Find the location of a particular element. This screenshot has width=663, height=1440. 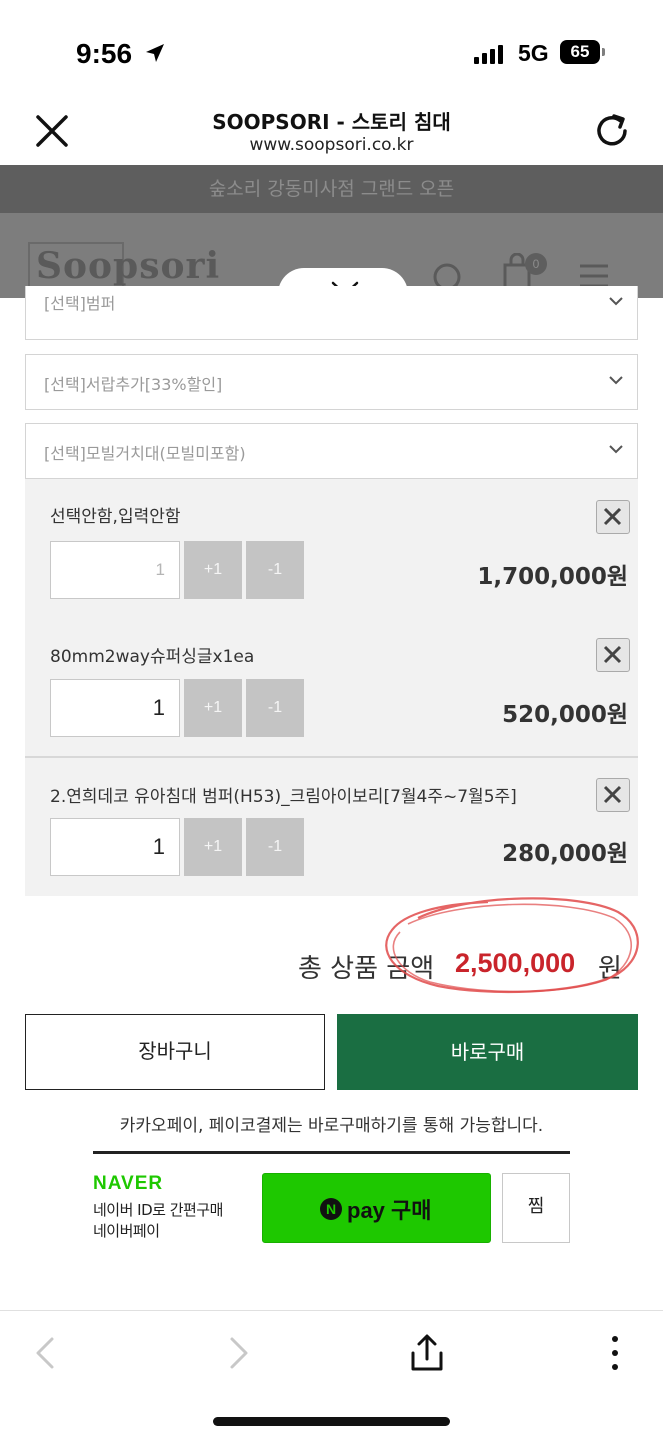

item-price: 280,000원 is located at coordinates (565, 854).